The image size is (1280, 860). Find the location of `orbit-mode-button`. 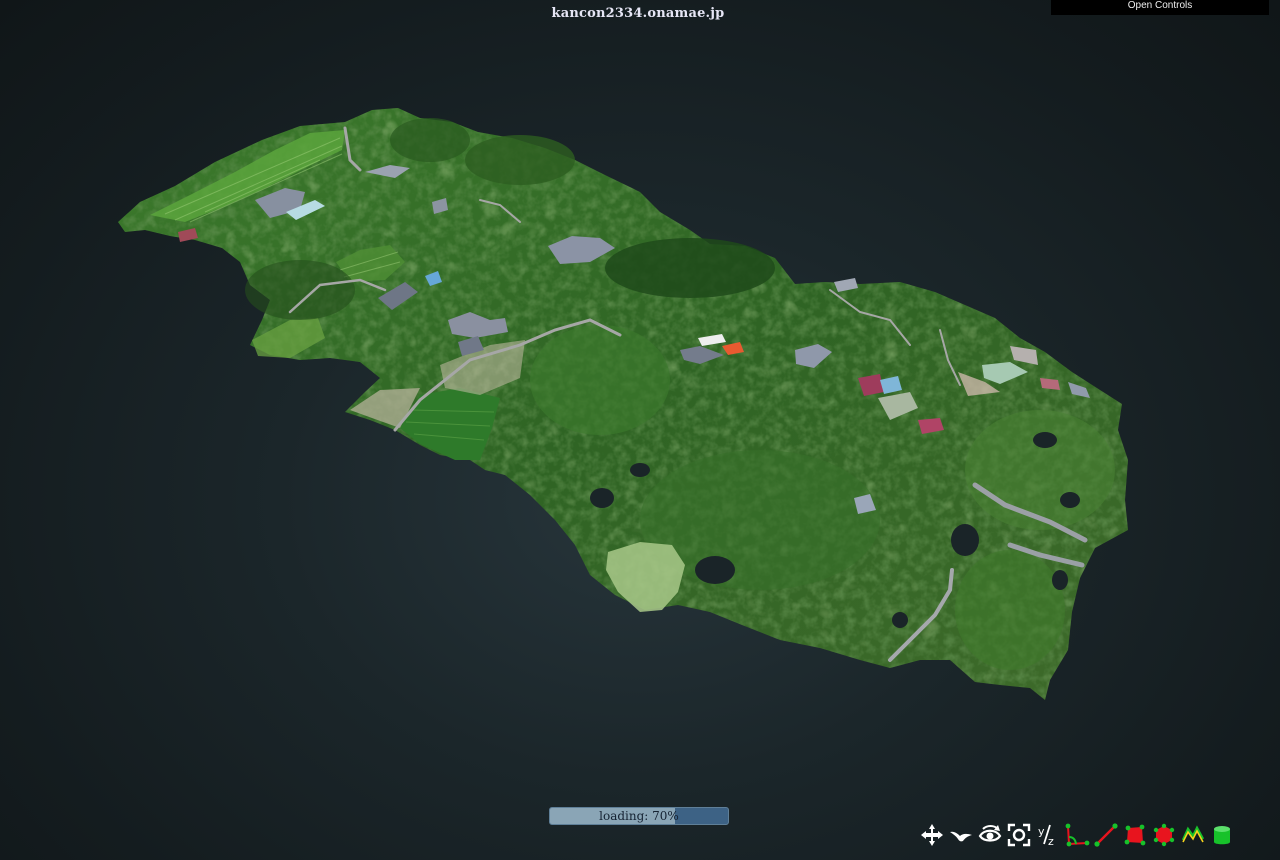

orbit-mode-button is located at coordinates (990, 835).